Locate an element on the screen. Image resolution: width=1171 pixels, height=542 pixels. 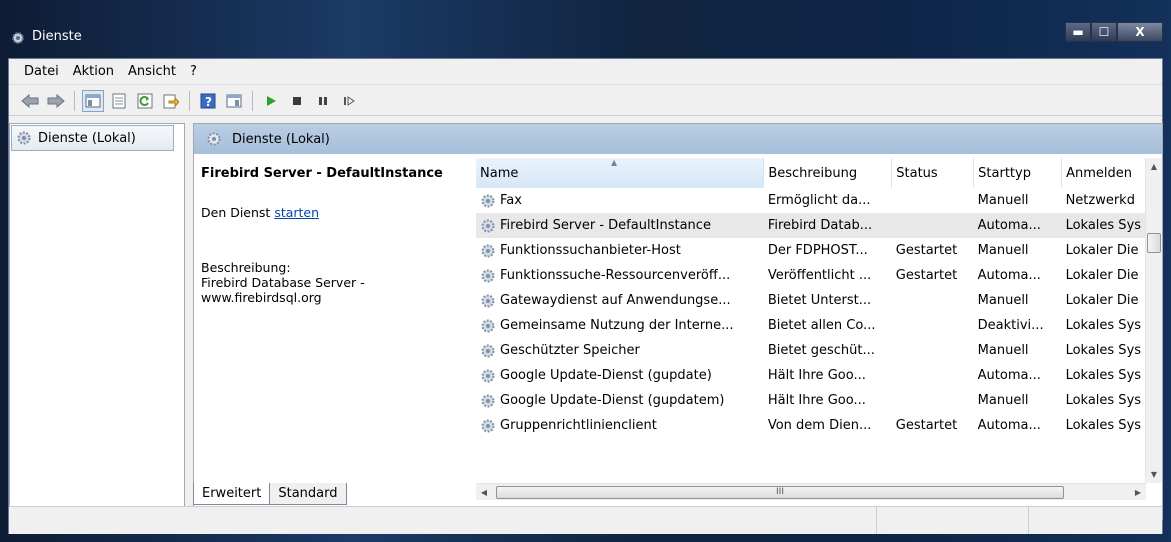
tab-standard: Standard is located at coordinates (308, 494).